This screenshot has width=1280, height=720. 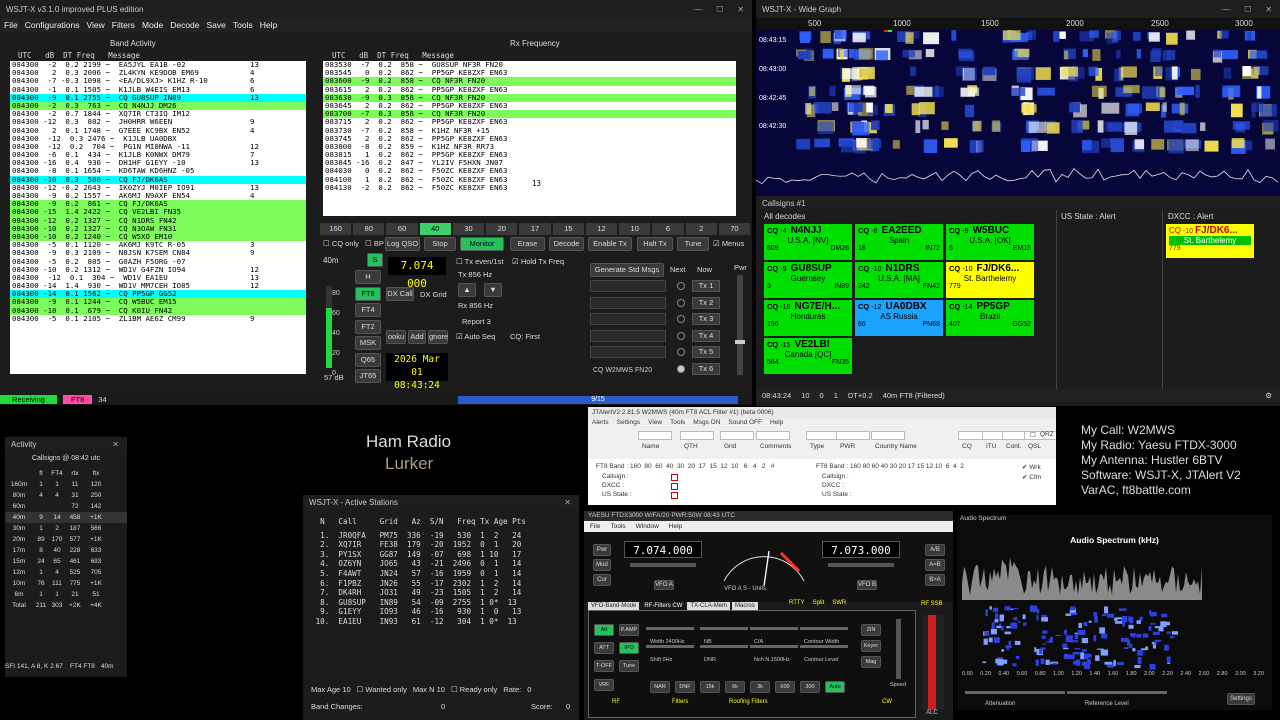 I want to click on max-n-spin: Max N 10, so click(x=429, y=689).